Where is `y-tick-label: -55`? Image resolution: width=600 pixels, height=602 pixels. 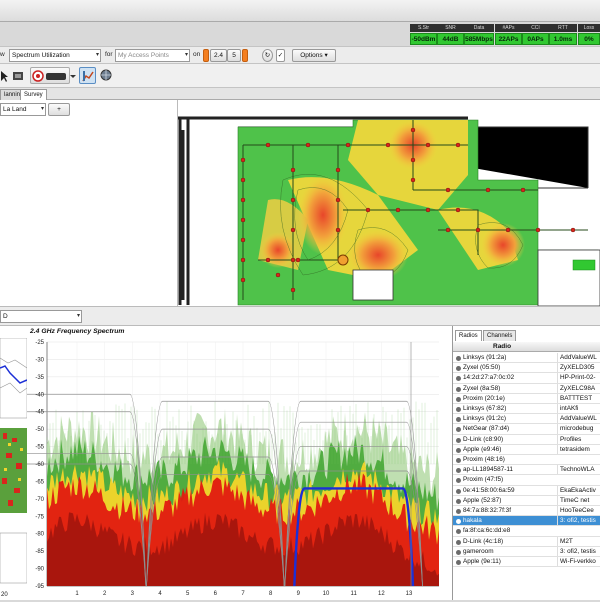 y-tick-label: -55 is located at coordinates (39, 448).